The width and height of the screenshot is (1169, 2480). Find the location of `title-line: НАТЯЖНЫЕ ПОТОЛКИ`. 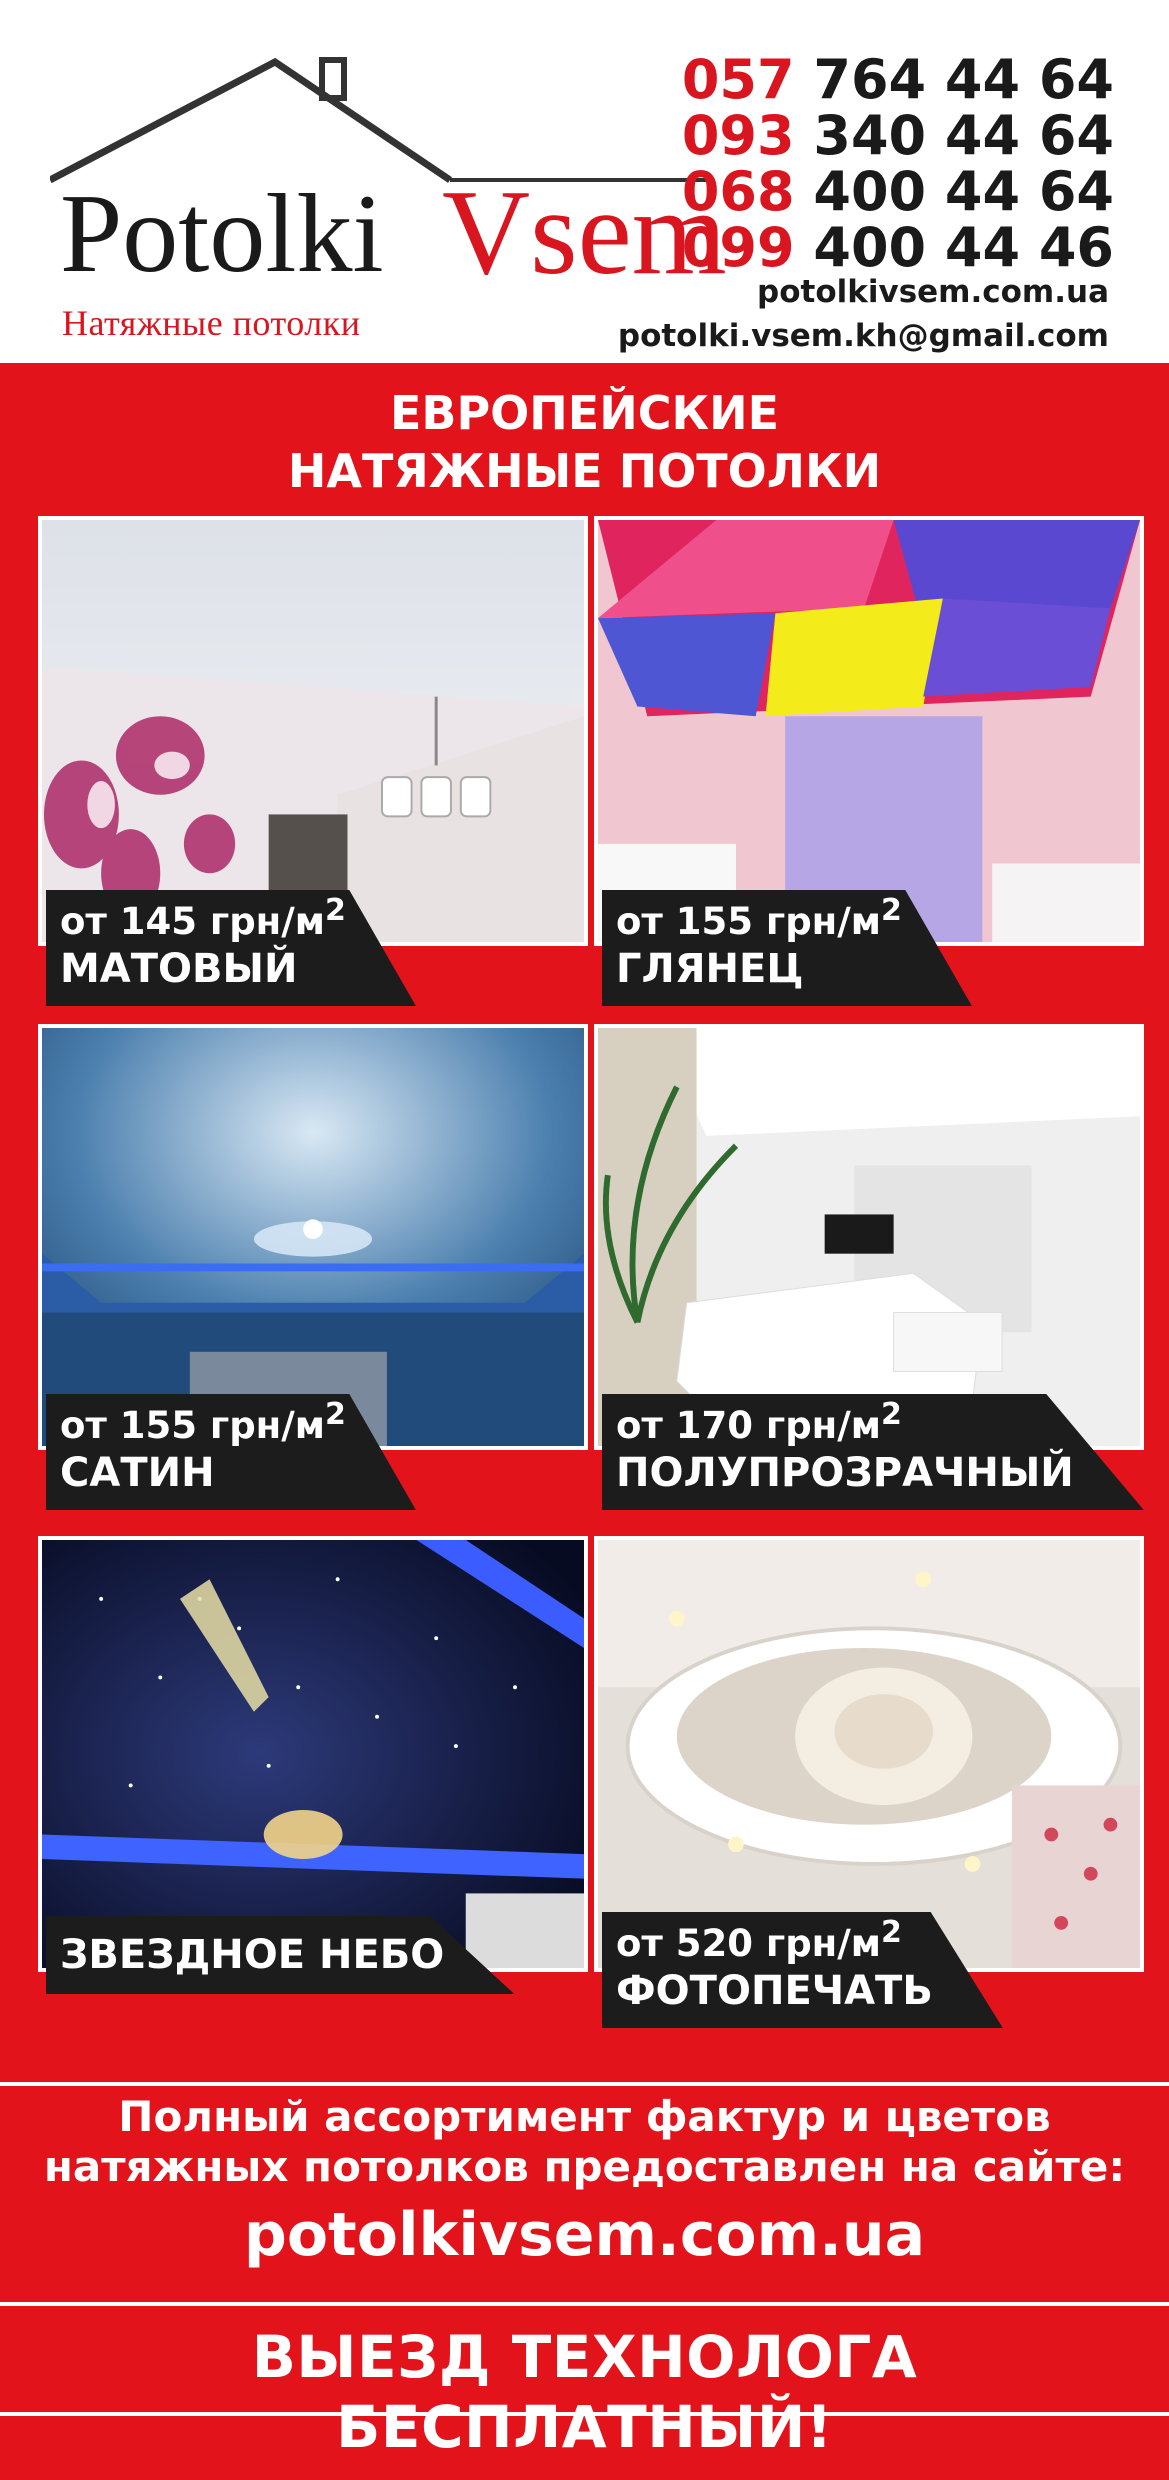

title-line: НАТЯЖНЫЕ ПОТОЛКИ is located at coordinates (584, 471).